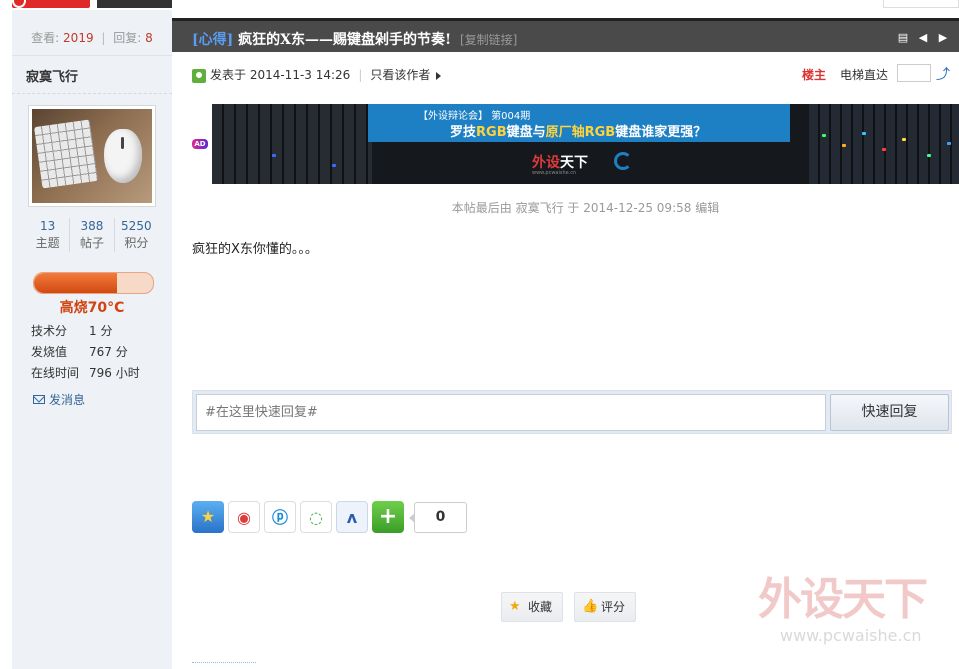 This screenshot has height=669, width=959. I want to click on rate-button: 👍 评分, so click(605, 607).